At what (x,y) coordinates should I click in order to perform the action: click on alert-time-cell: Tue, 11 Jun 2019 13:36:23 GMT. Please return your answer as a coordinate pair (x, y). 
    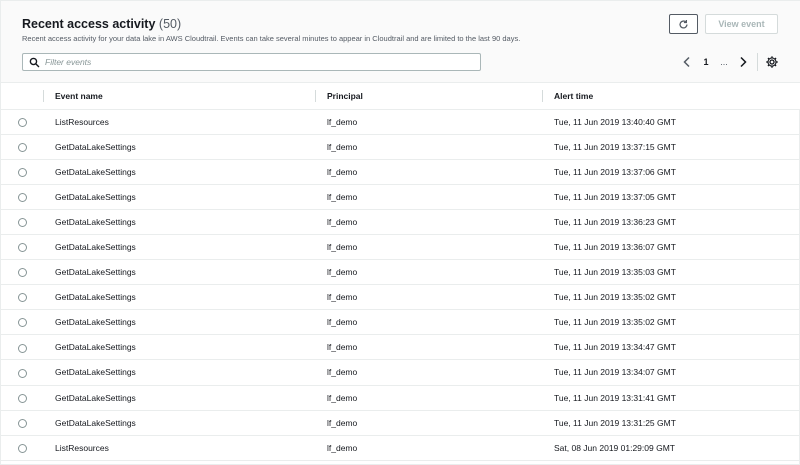
    Looking at the image, I should click on (671, 222).